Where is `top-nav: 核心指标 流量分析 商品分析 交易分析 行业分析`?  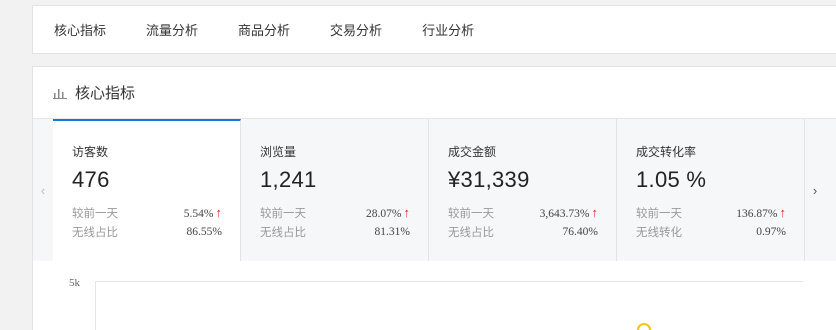
top-nav: 核心指标 流量分析 商品分析 交易分析 行业分析 is located at coordinates (434, 29).